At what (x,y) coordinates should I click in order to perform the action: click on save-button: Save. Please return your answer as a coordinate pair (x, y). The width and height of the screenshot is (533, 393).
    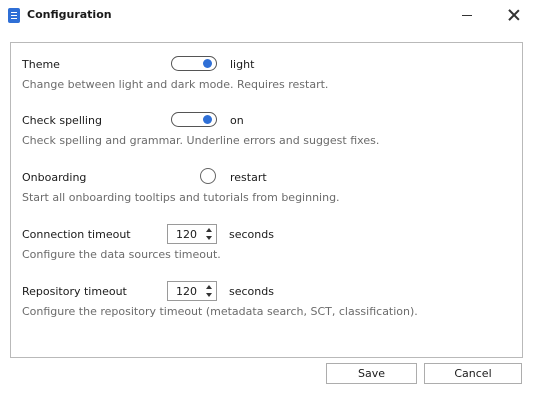
    Looking at the image, I should click on (371, 373).